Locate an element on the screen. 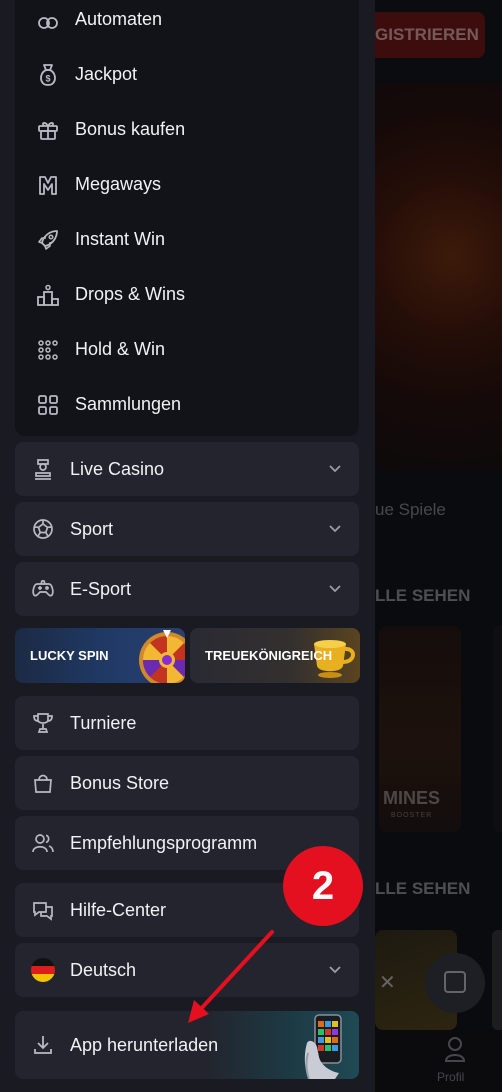  gamepad-icon is located at coordinates (42, 589).